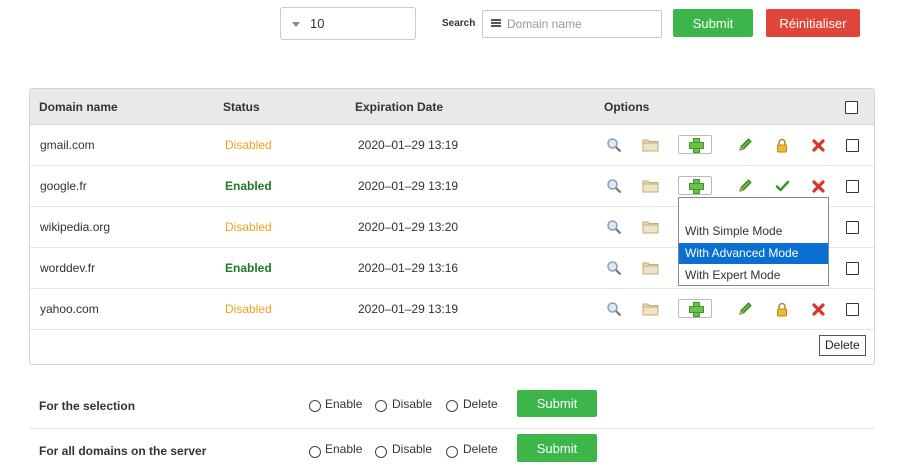 This screenshot has width=902, height=469. I want to click on domain-cell: wikipedia.org, so click(75, 227).